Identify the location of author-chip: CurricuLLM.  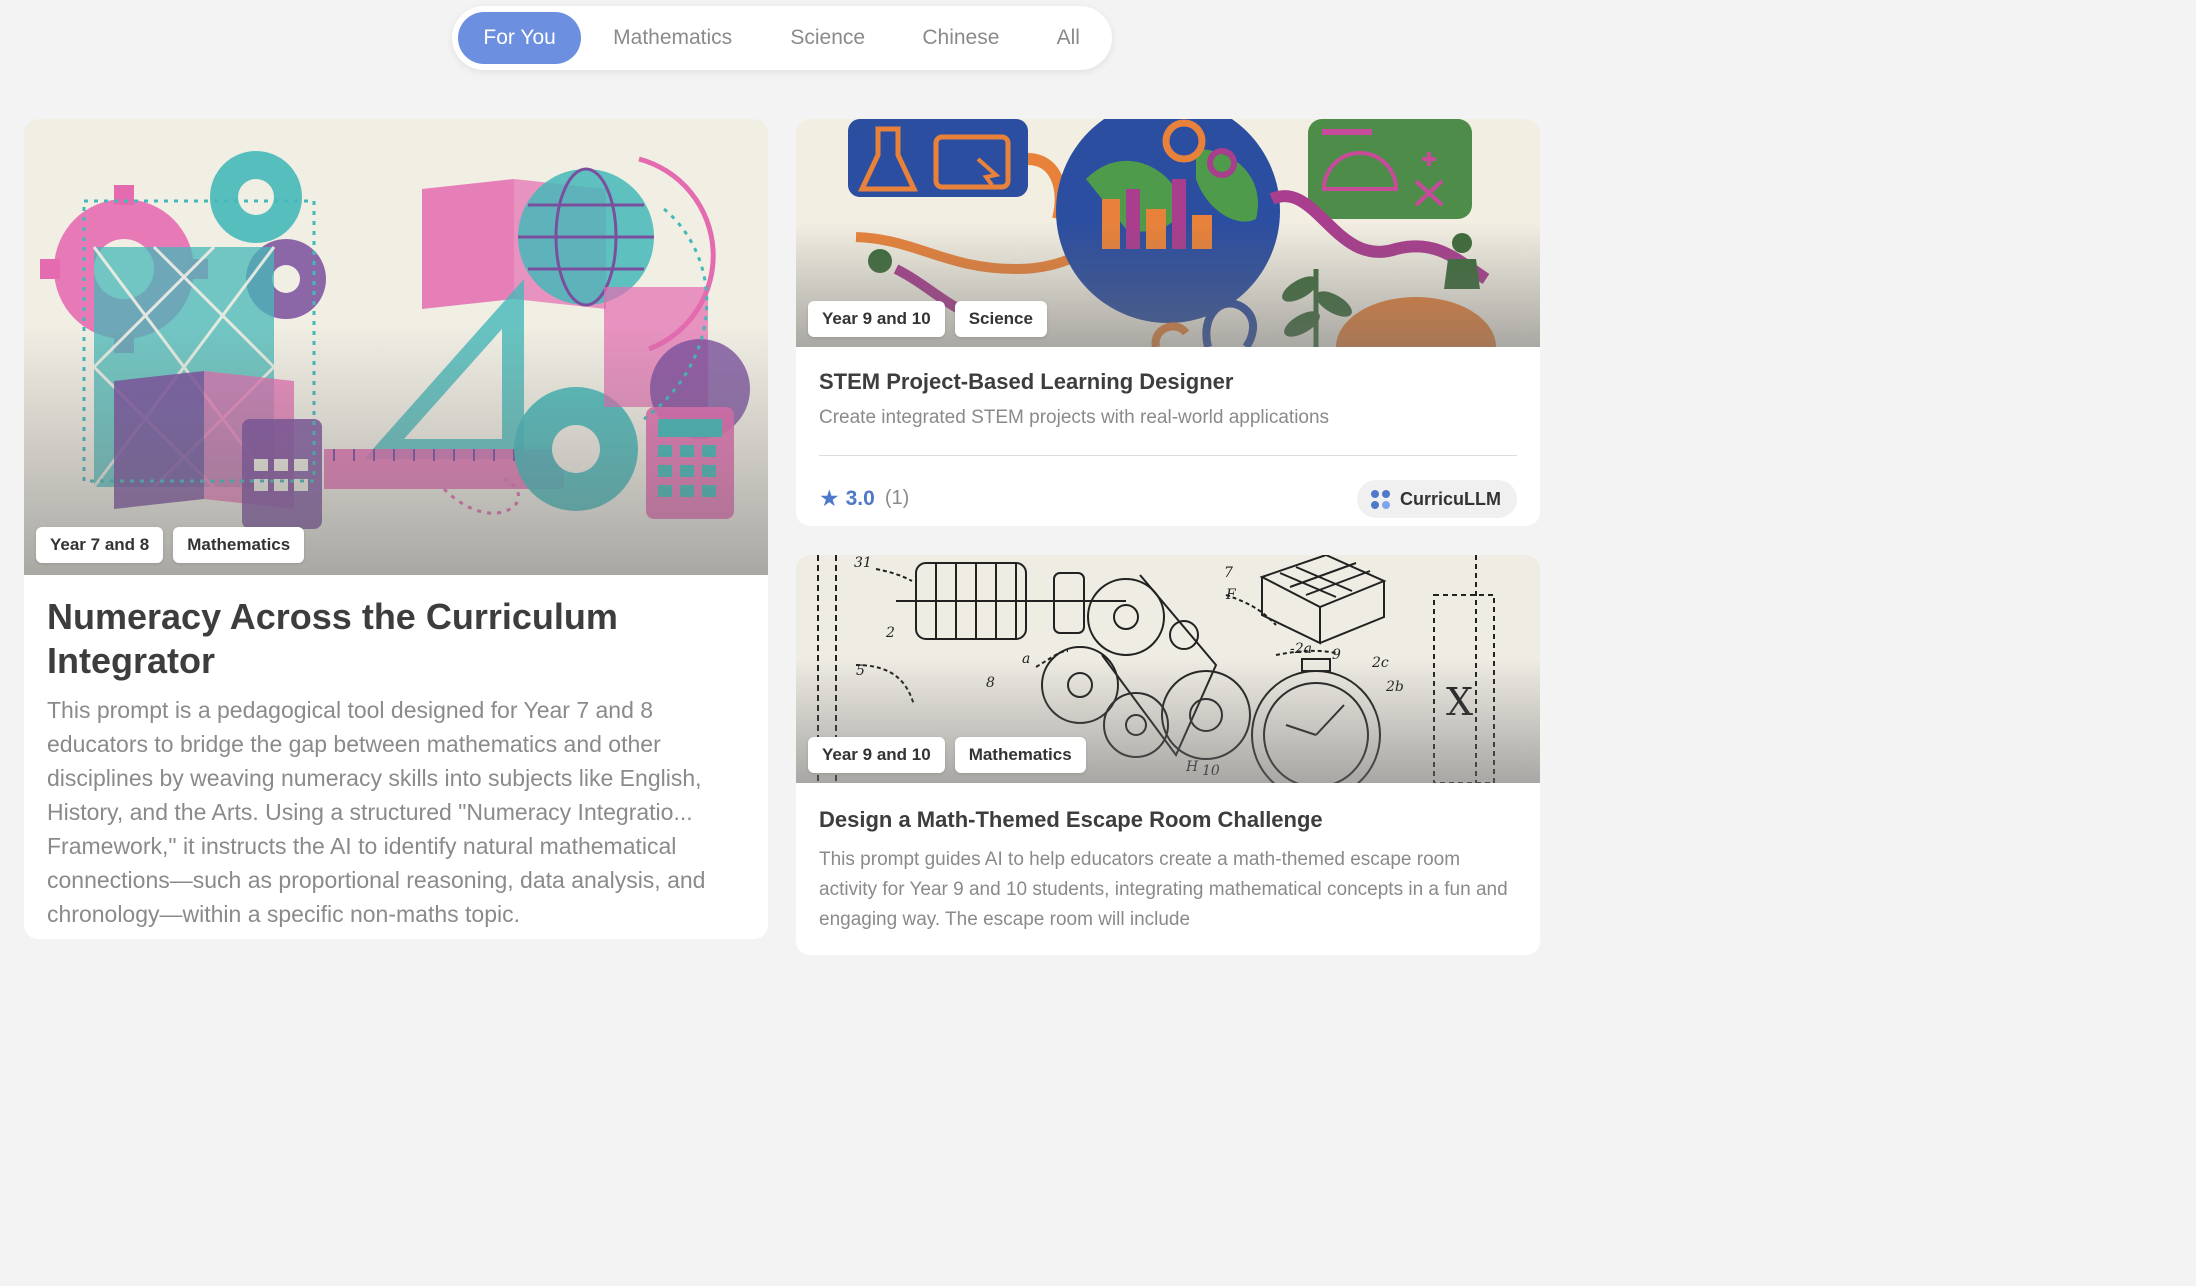
(1437, 499).